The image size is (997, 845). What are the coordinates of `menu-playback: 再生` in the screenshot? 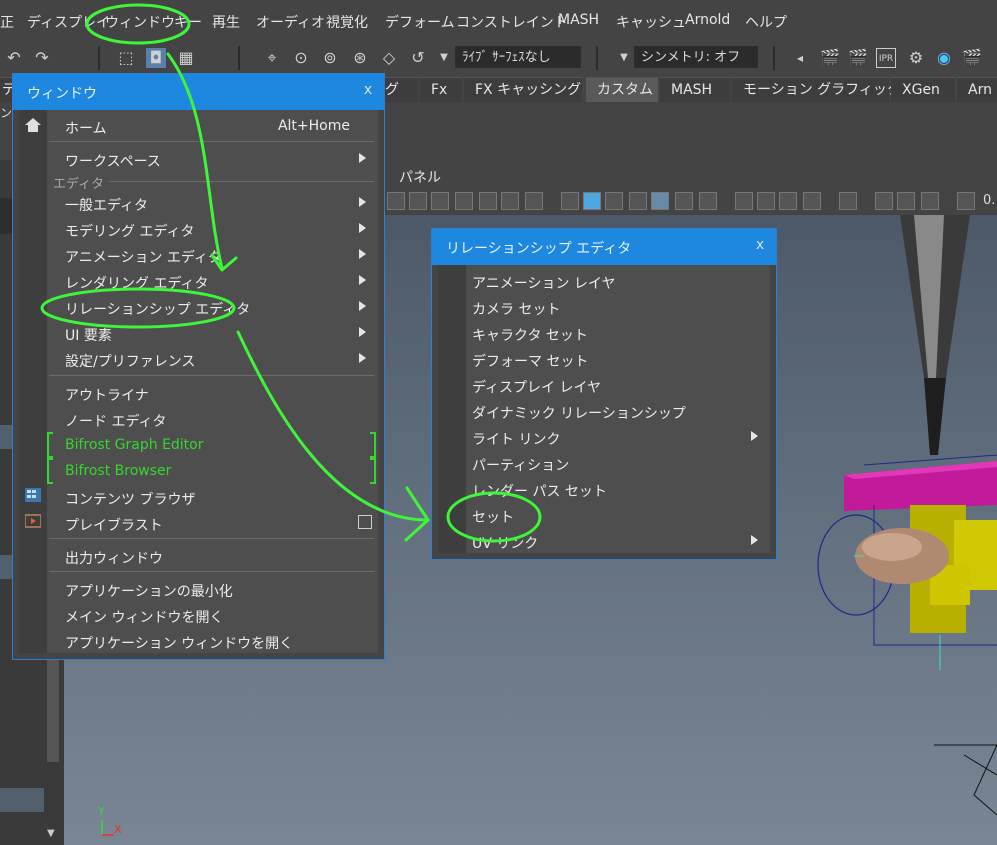 It's located at (226, 22).